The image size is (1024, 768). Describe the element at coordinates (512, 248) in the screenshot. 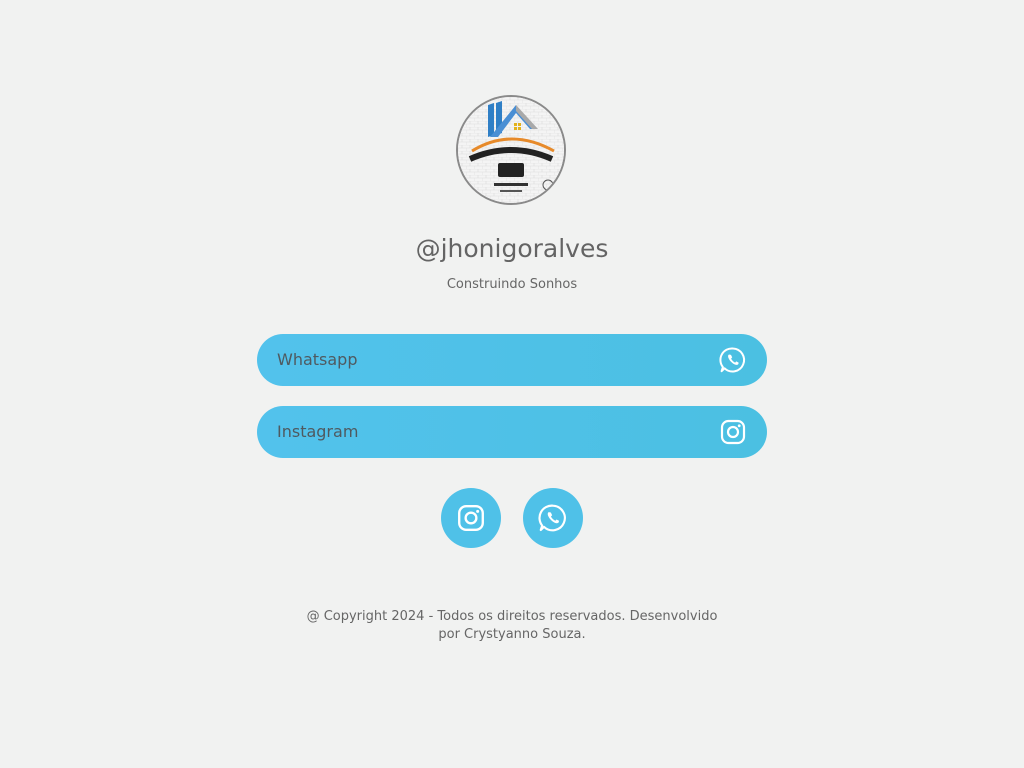

I see `profile-handle: @jhonigoralves` at that location.